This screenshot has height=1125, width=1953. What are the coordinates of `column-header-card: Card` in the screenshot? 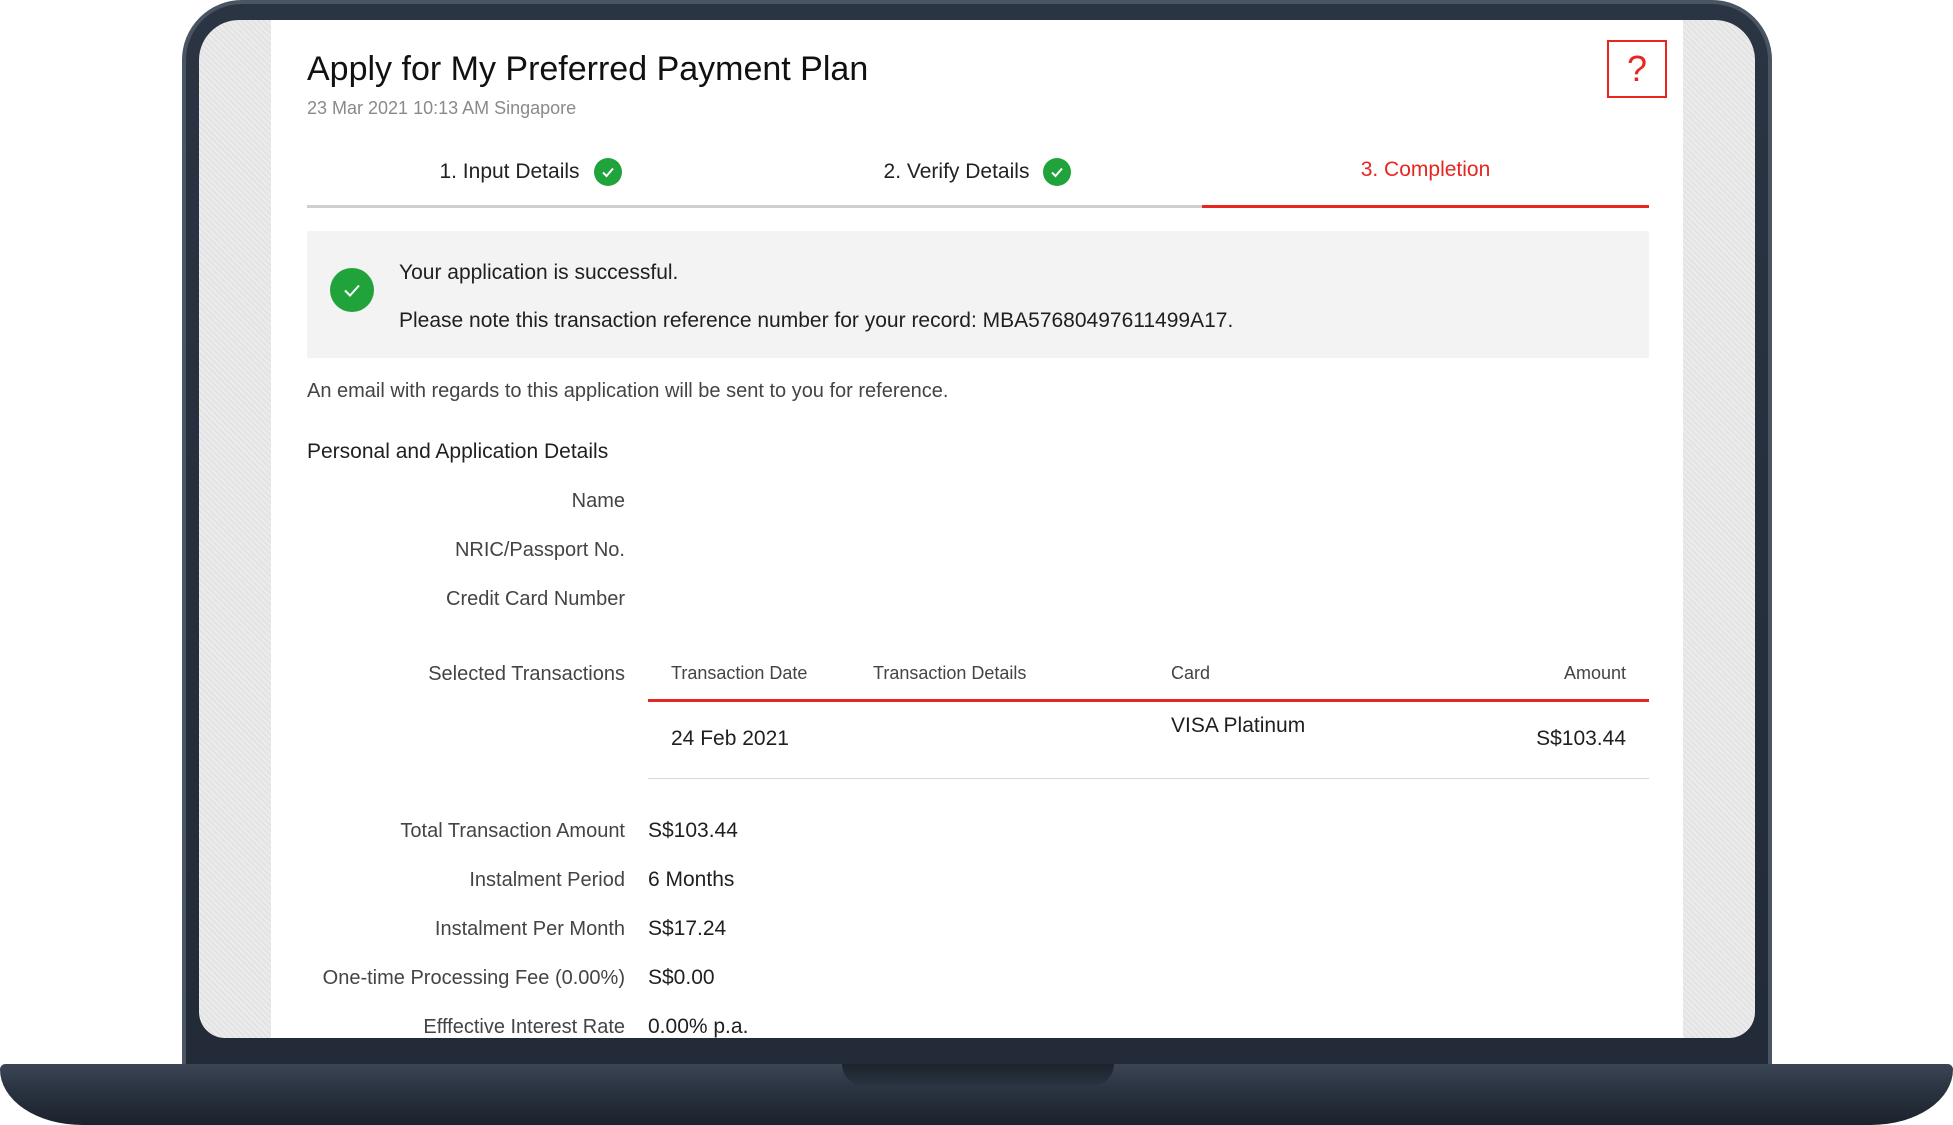 It's located at (1191, 673).